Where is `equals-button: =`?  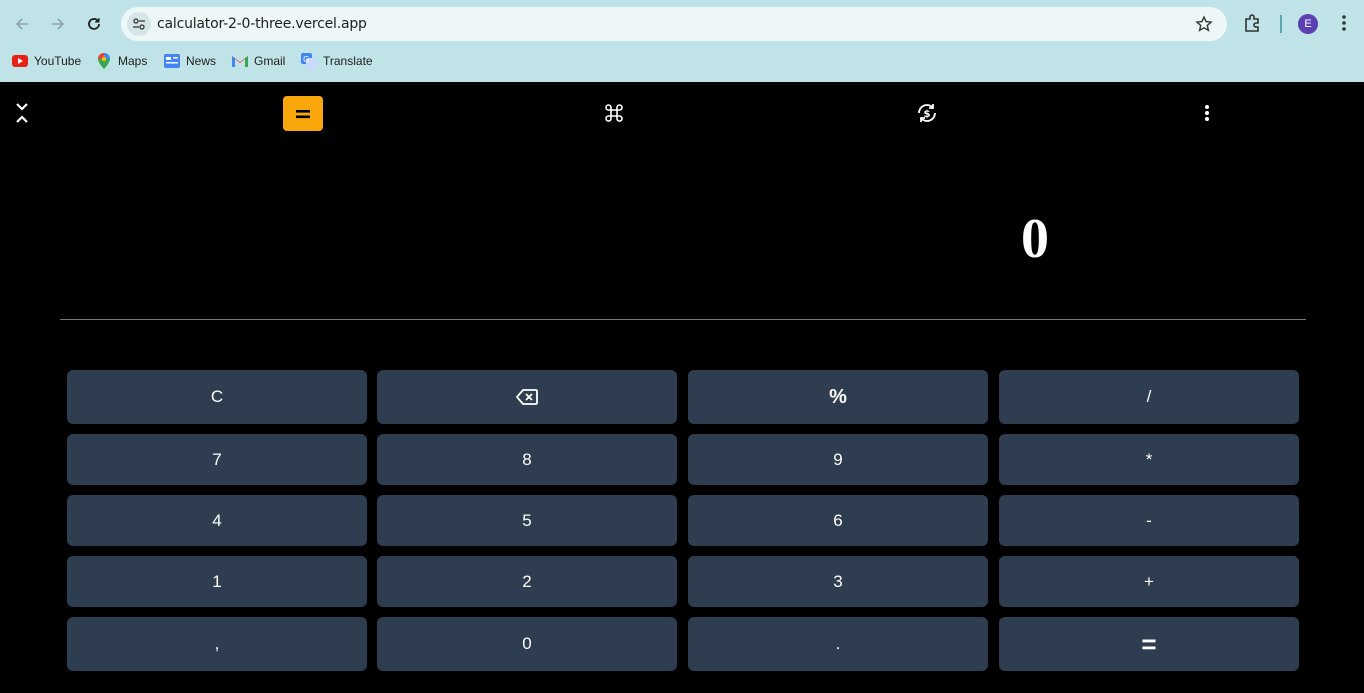 equals-button: = is located at coordinates (1149, 644).